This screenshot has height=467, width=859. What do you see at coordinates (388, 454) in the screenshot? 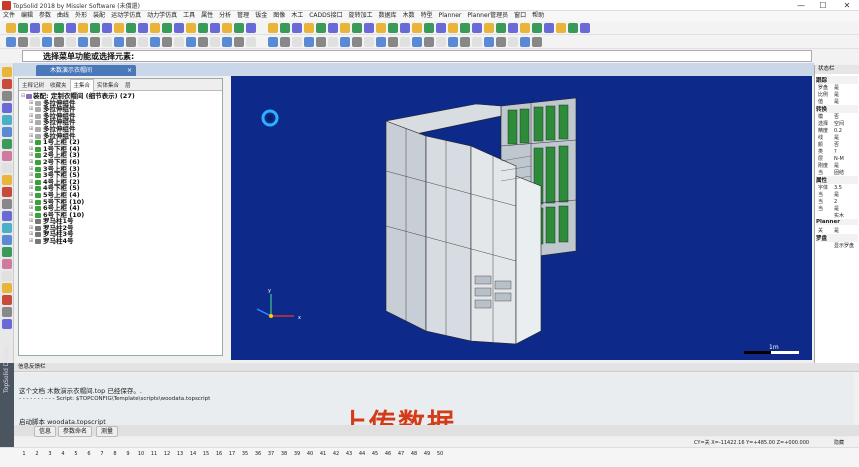
I see `layer-number-button: 46` at bounding box center [388, 454].